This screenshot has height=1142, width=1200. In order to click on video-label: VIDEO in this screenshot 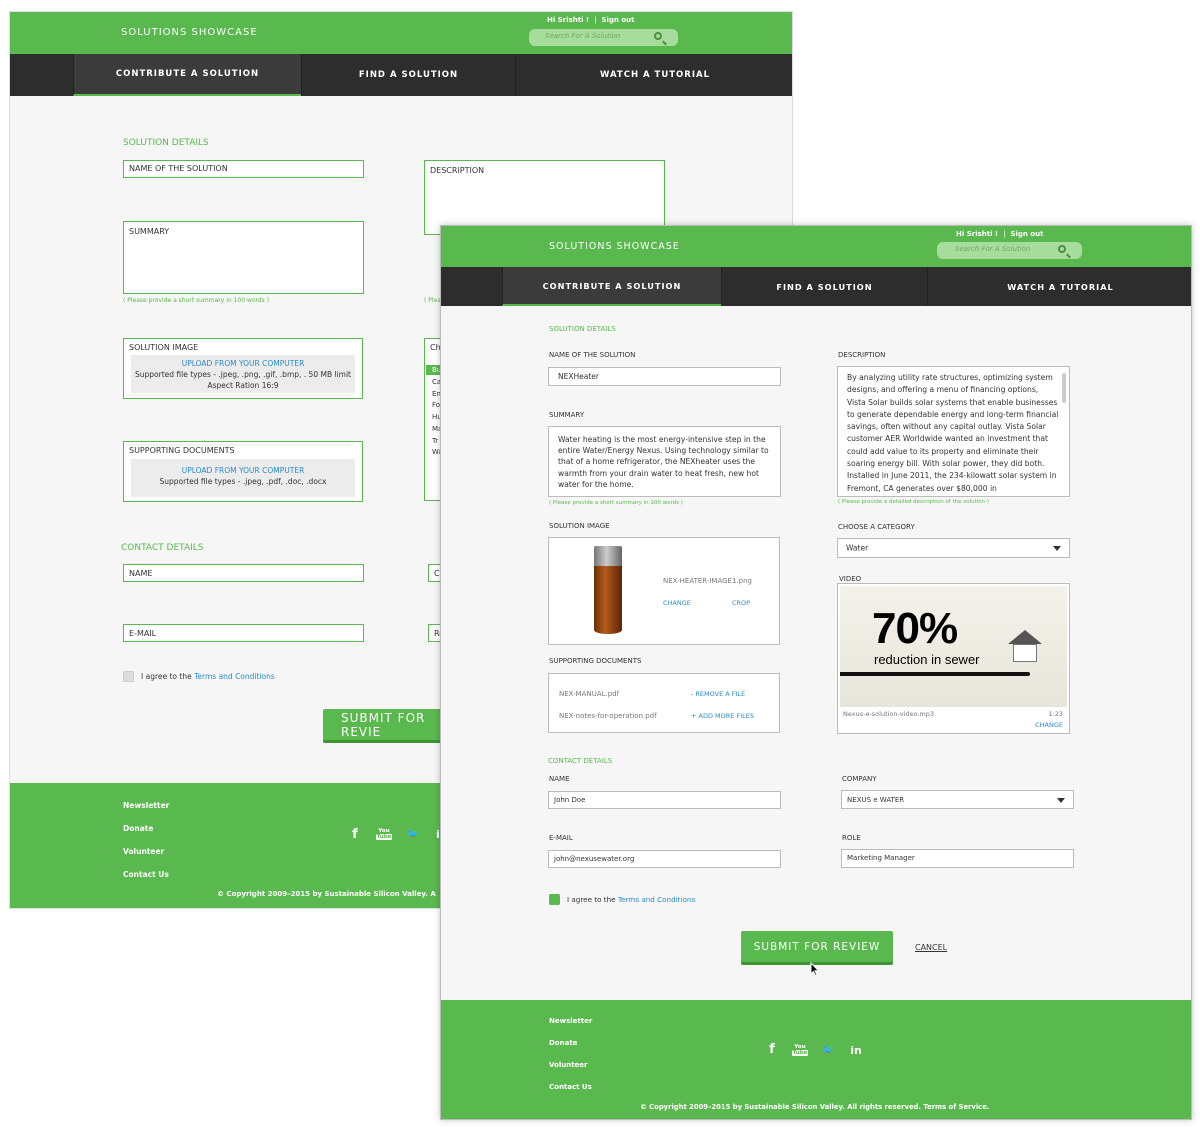, I will do `click(850, 579)`.